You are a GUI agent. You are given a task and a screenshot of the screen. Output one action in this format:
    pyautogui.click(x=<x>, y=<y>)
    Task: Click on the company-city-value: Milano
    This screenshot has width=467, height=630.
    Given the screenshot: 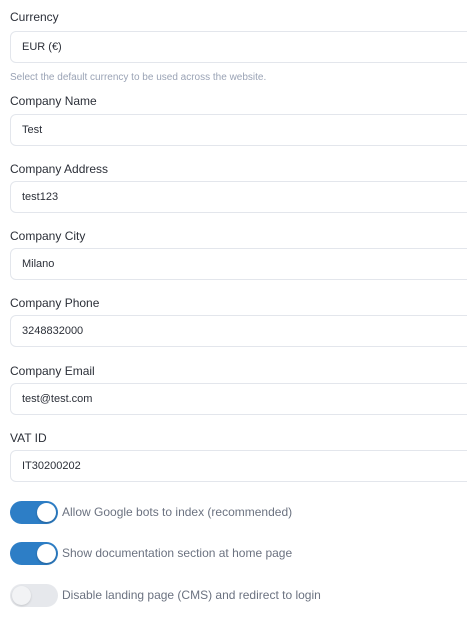 What is the action you would take?
    pyautogui.click(x=38, y=264)
    